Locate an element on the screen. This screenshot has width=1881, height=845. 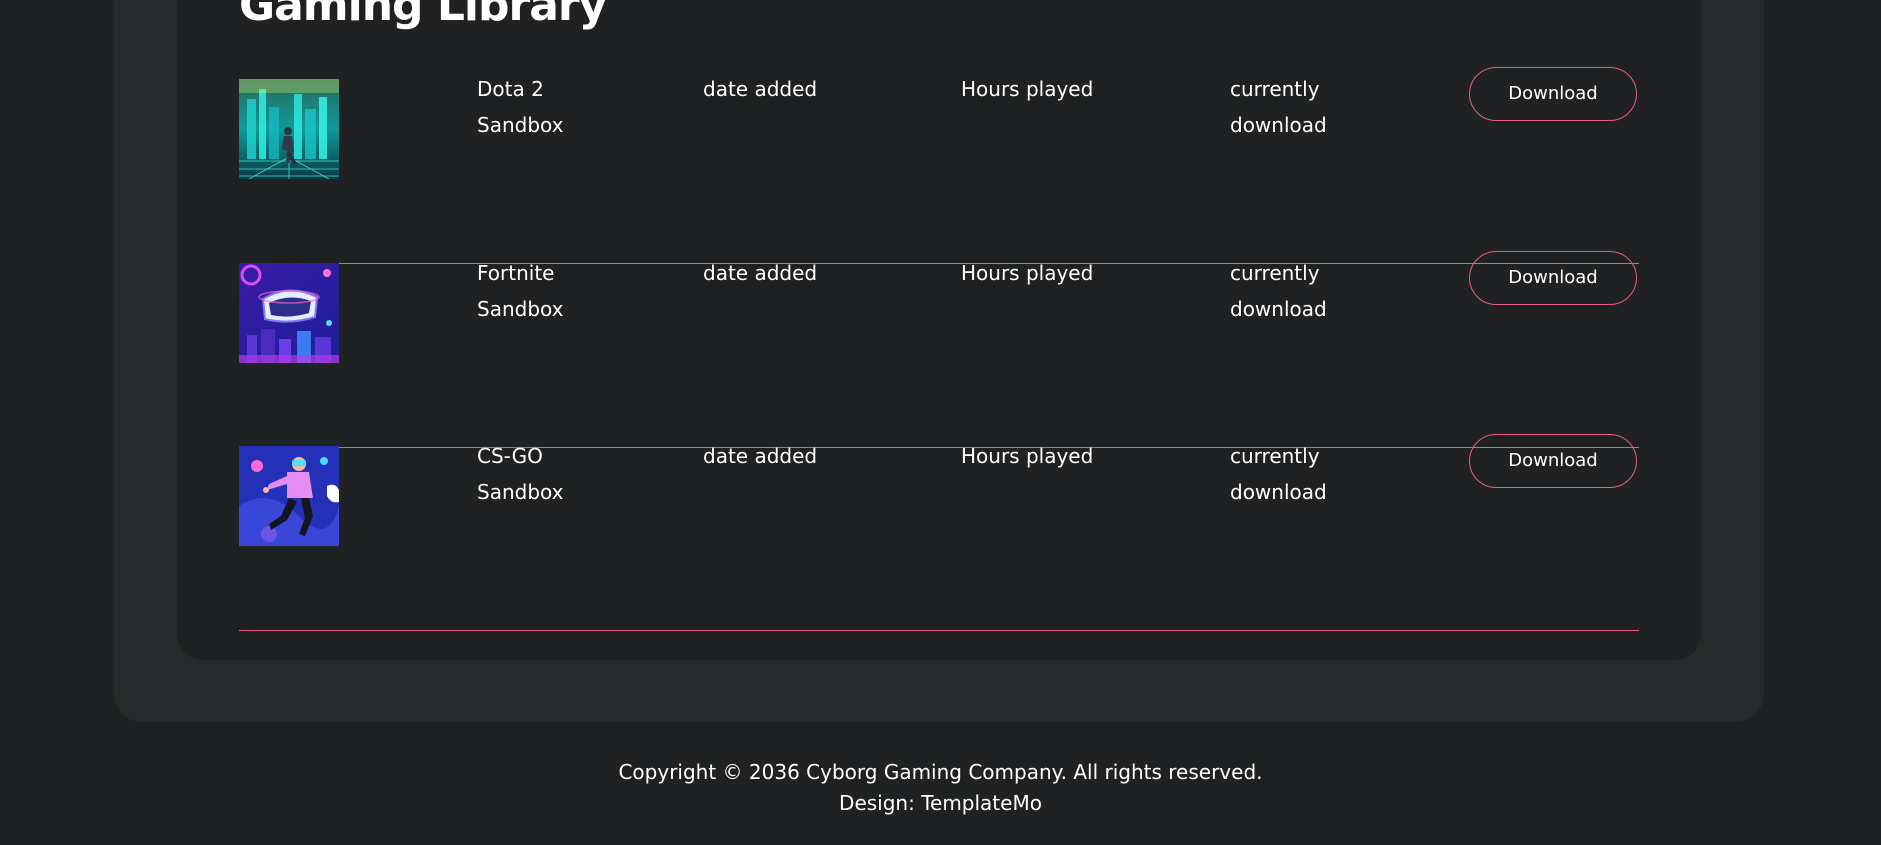
floating-vr-person-image is located at coordinates (289, 496).